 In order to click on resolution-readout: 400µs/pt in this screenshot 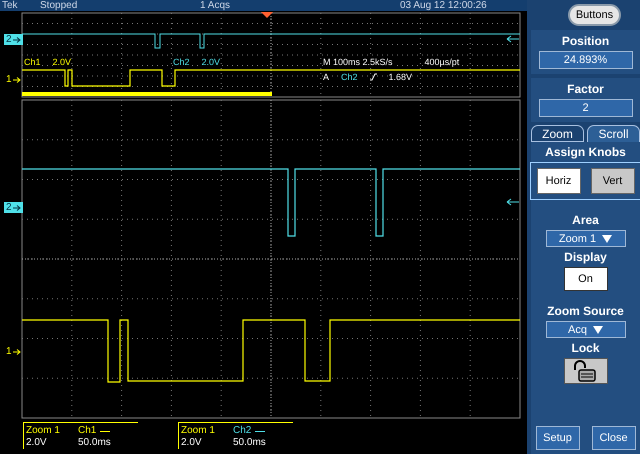, I will do `click(442, 62)`.